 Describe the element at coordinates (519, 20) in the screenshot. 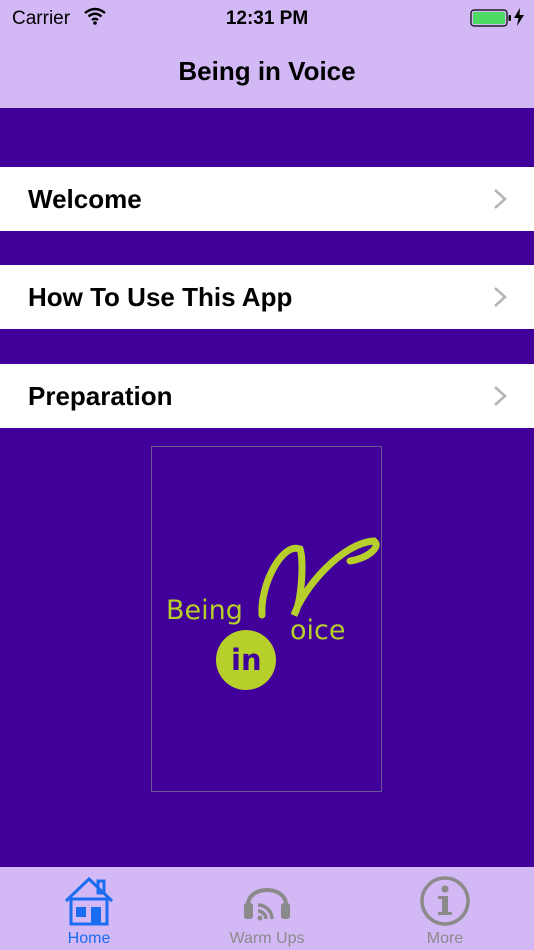

I see `charging-bolt-icon` at that location.